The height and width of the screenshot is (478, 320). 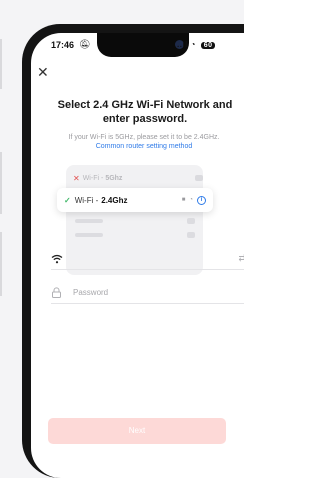 I want to click on password-input, so click(x=143, y=292).